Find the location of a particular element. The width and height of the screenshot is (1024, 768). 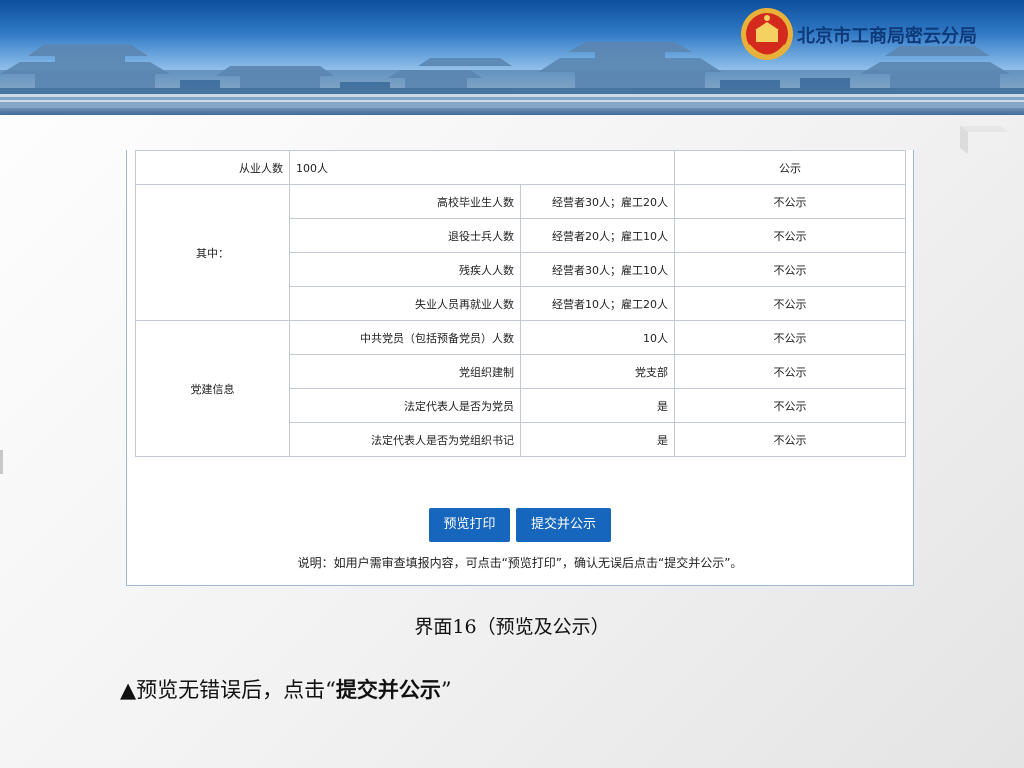

among-group-label: 其中： is located at coordinates (212, 252).